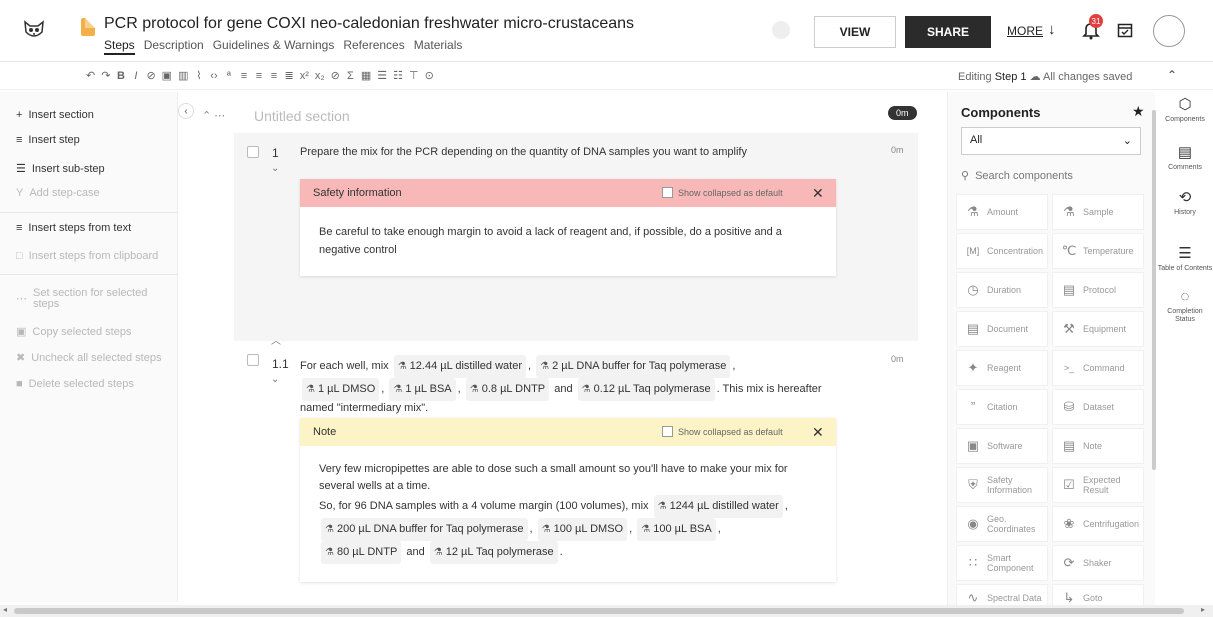 This screenshot has width=1213, height=617. What do you see at coordinates (1002, 446) in the screenshot?
I see `component-software: ▣ Software` at bounding box center [1002, 446].